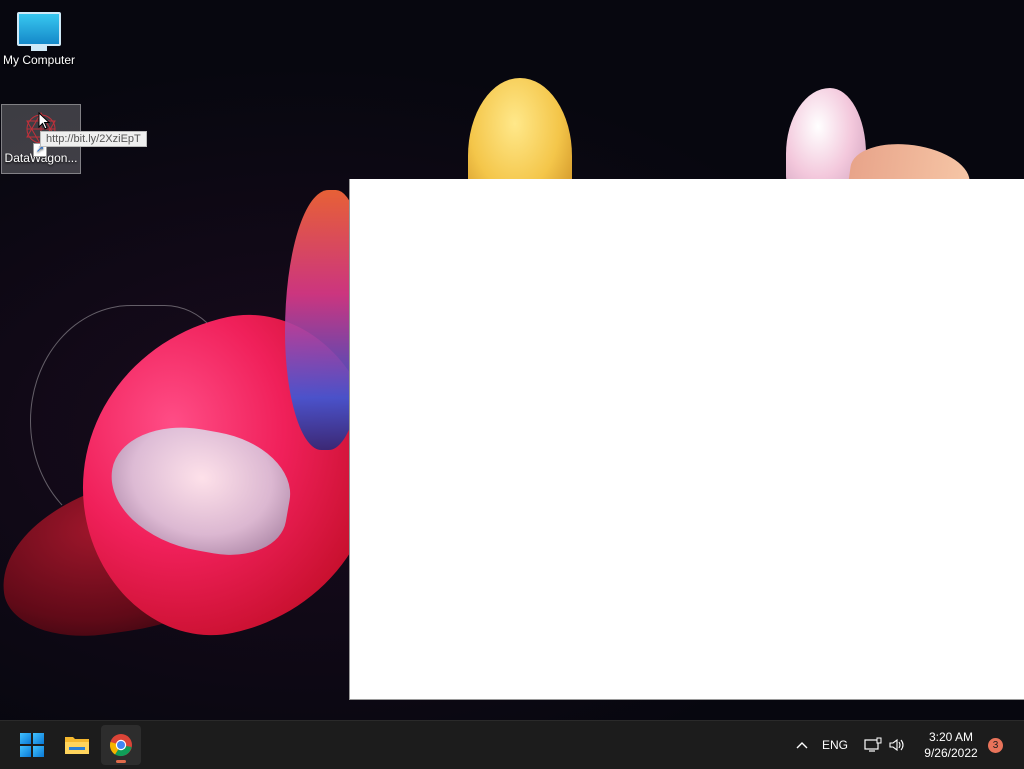 Image resolution: width=1024 pixels, height=769 pixels. What do you see at coordinates (39, 31) in the screenshot?
I see `computer-icon` at bounding box center [39, 31].